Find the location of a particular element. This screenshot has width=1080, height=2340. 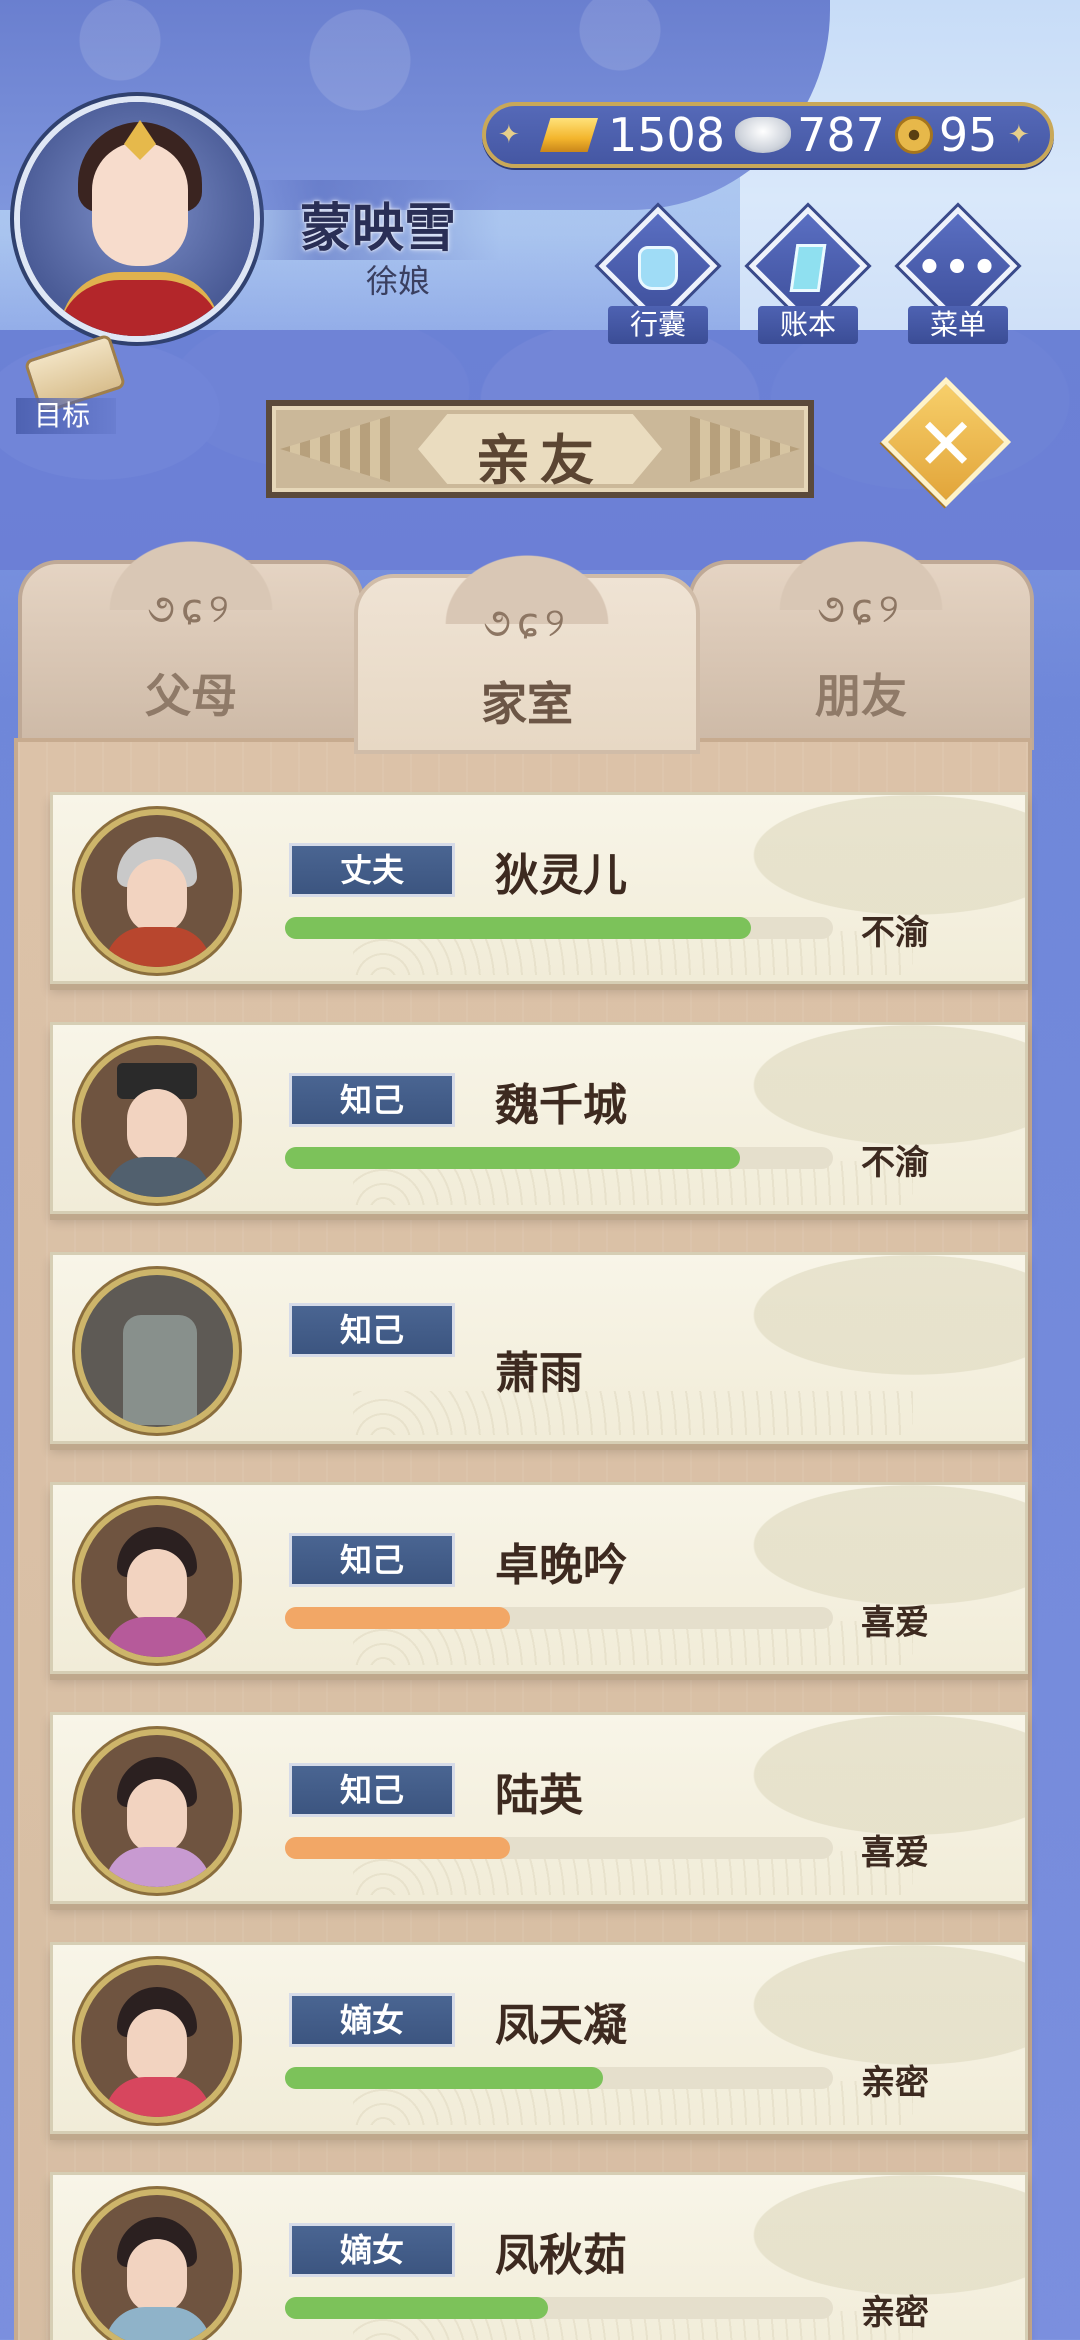

relation-name: 陆英 is located at coordinates (539, 1795).